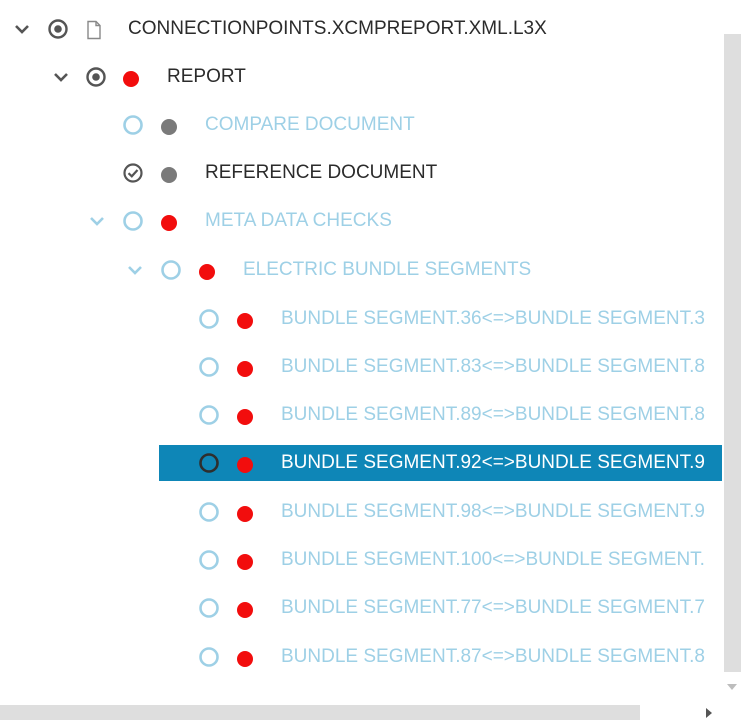  What do you see at coordinates (493, 414) in the screenshot?
I see `tree-label-segment: BUNDLE SEGMENT.89<=>BUNDLE SEGMENT.8` at bounding box center [493, 414].